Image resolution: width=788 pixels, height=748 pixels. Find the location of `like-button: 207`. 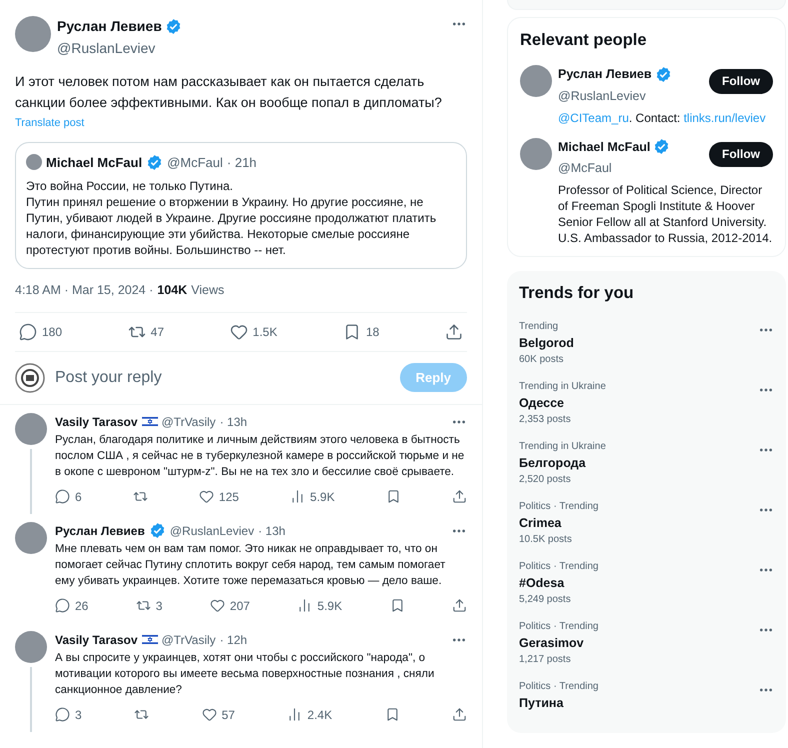

like-button: 207 is located at coordinates (230, 605).